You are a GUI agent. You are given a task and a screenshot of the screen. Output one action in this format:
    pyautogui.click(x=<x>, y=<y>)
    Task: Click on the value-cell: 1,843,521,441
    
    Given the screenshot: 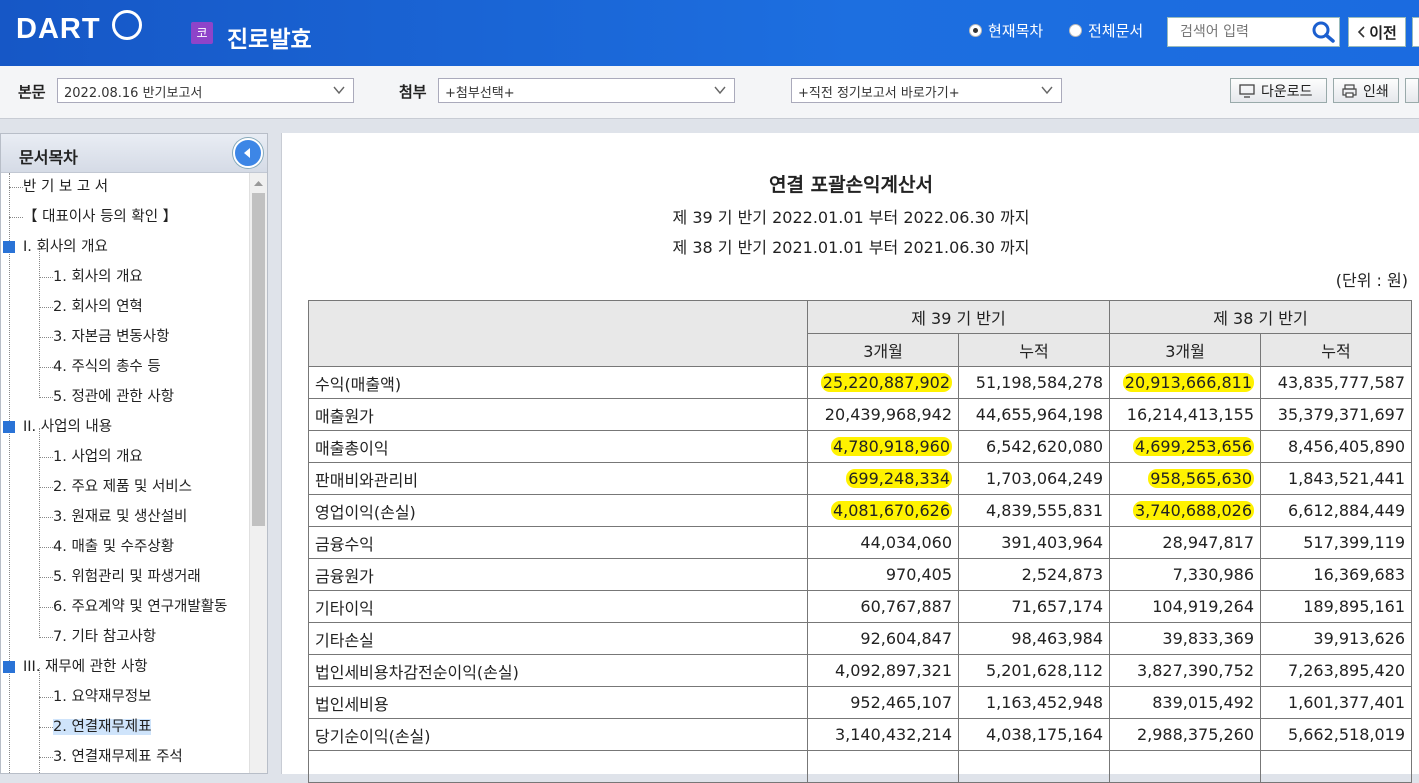 What is the action you would take?
    pyautogui.click(x=1336, y=478)
    